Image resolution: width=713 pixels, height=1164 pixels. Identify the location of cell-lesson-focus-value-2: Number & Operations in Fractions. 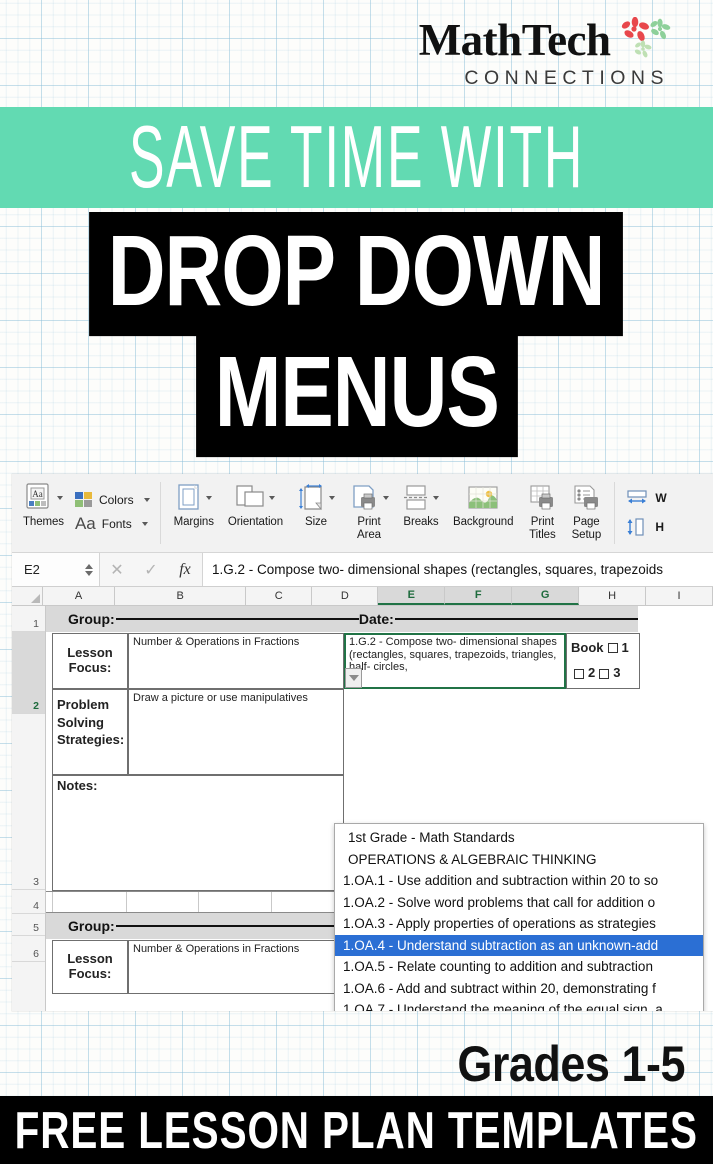
(236, 967).